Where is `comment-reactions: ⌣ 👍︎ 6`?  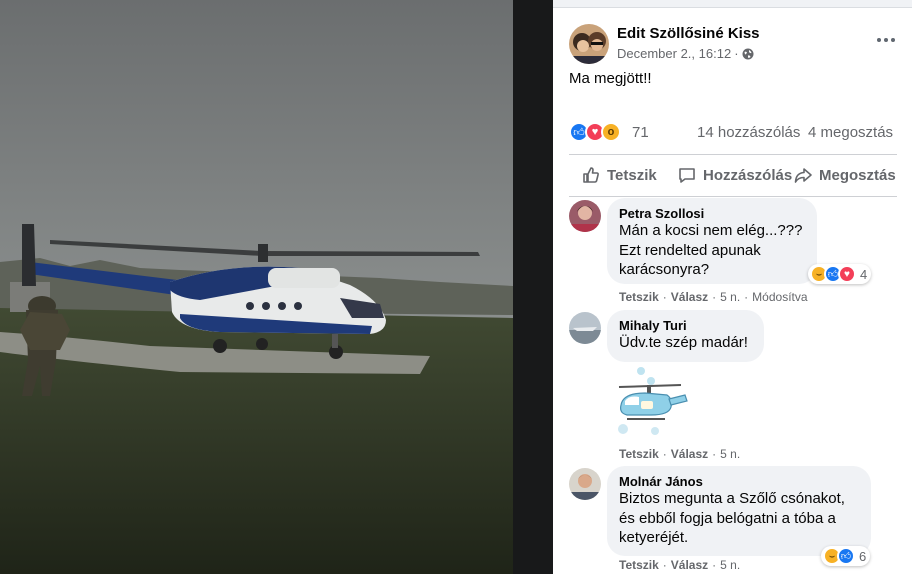 comment-reactions: ⌣ 👍︎ 6 is located at coordinates (846, 556).